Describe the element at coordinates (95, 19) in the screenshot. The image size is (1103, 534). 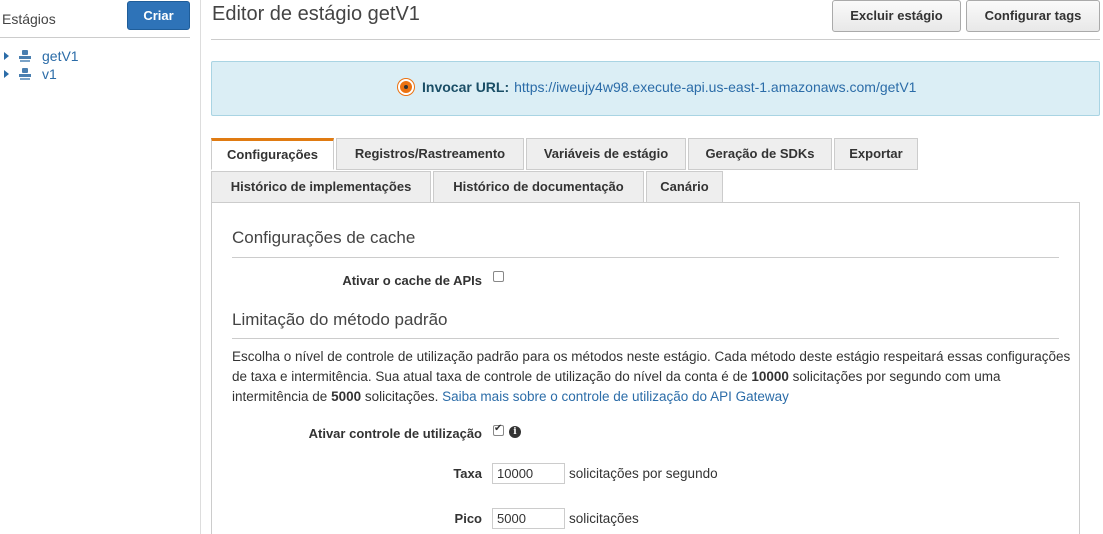
I see `sidebar-header: Estágios Criar` at that location.